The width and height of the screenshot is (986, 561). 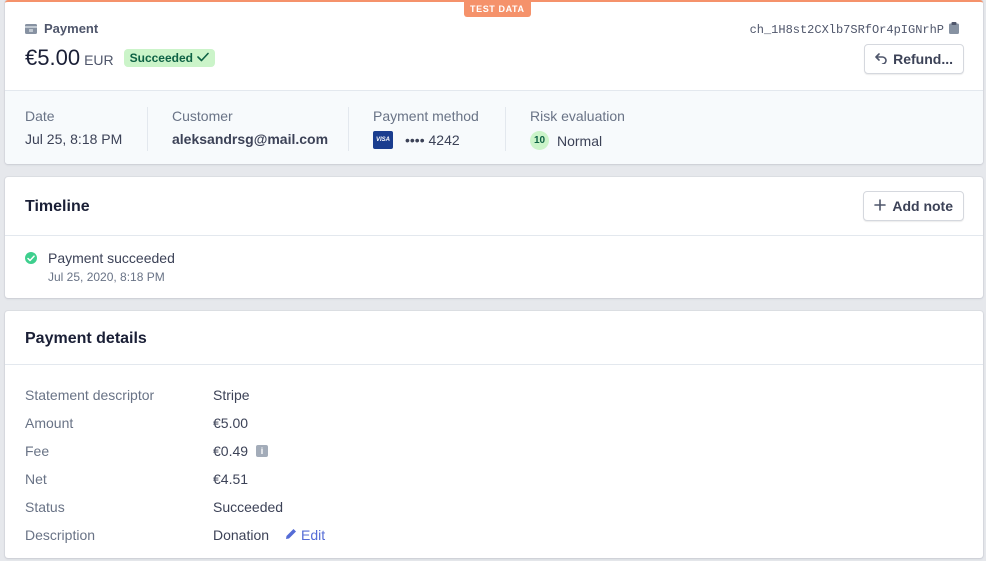 I want to click on detail-value: €4.51, so click(x=231, y=479).